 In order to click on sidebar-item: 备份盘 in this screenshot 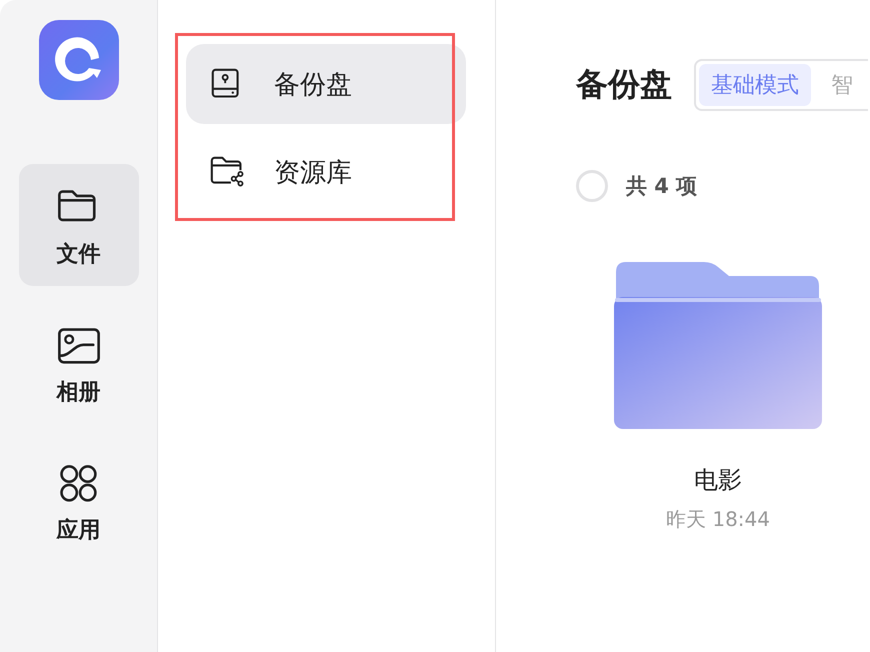, I will do `click(326, 84)`.